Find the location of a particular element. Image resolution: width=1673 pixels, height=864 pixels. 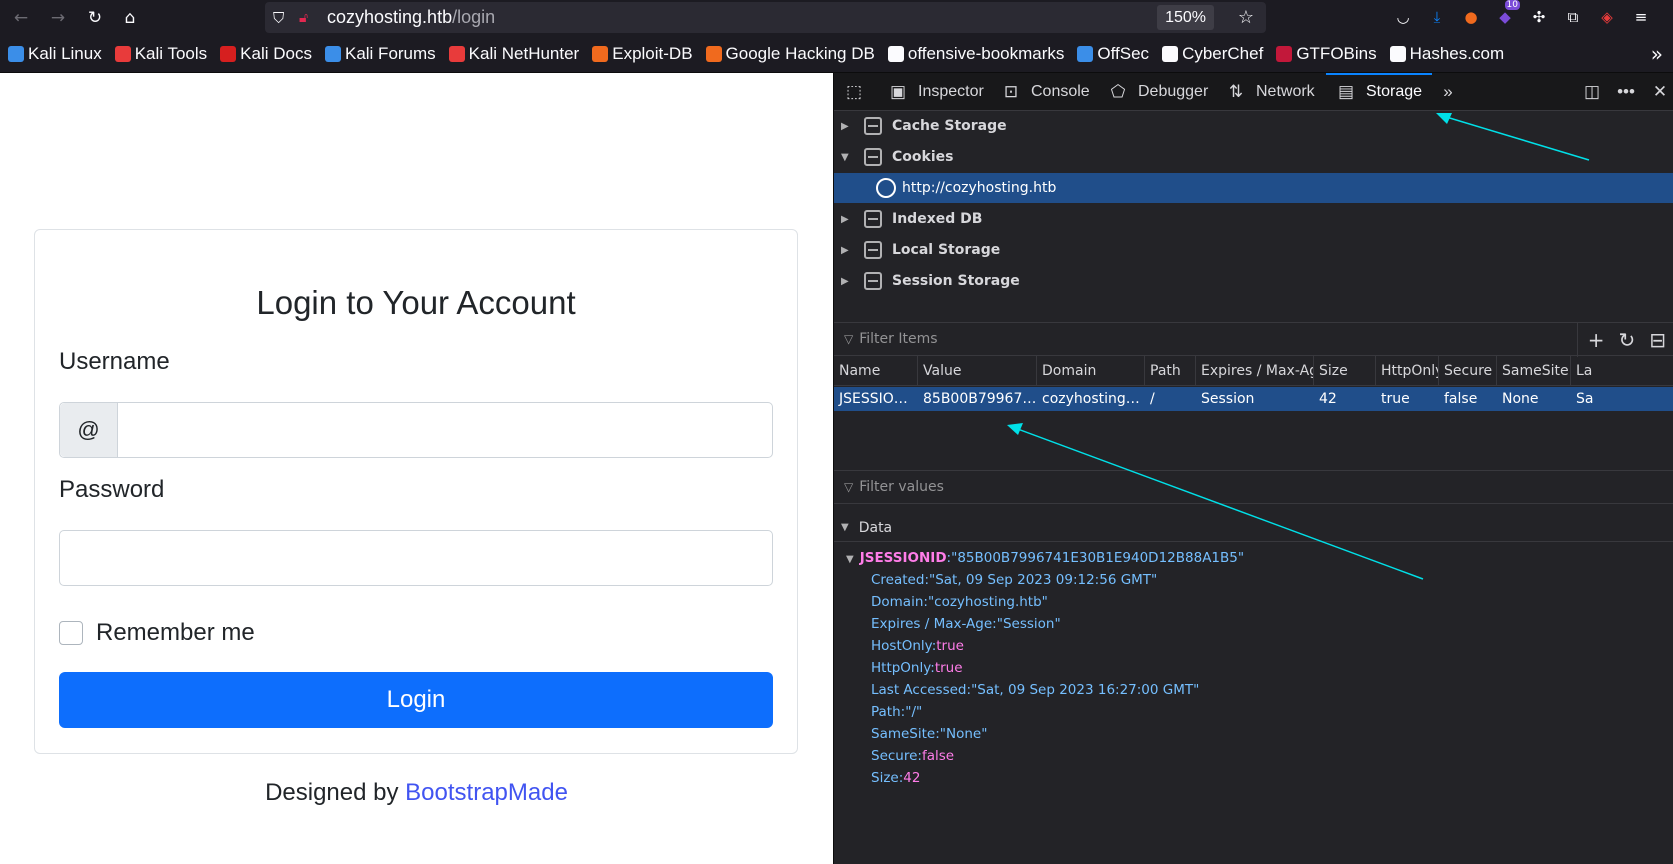

dock-icon: ◫ is located at coordinates (1597, 92).